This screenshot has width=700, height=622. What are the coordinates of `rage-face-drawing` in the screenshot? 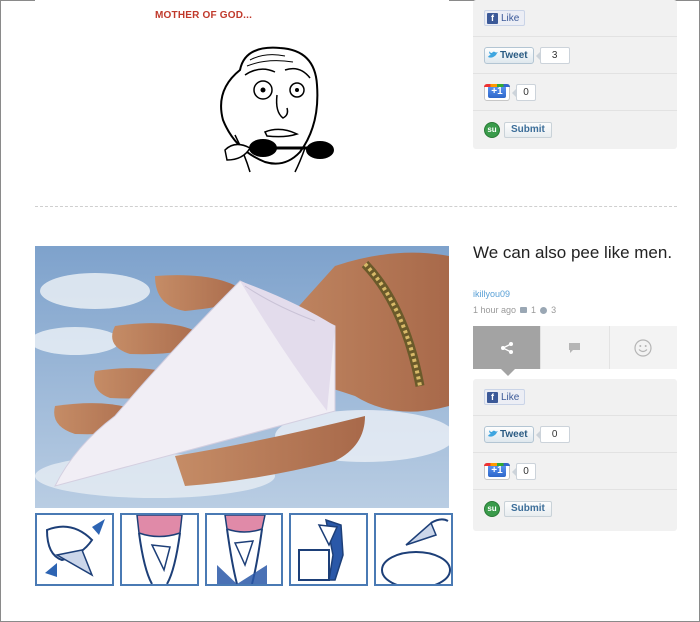 It's located at (277, 109).